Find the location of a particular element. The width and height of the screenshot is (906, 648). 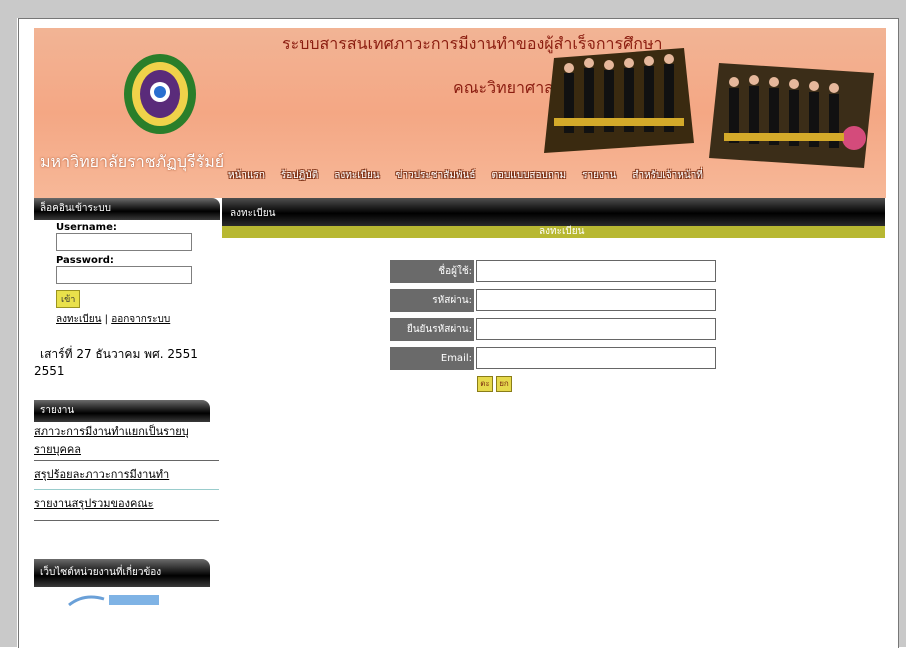

register-link: ลงทะเบียน is located at coordinates (78, 319).